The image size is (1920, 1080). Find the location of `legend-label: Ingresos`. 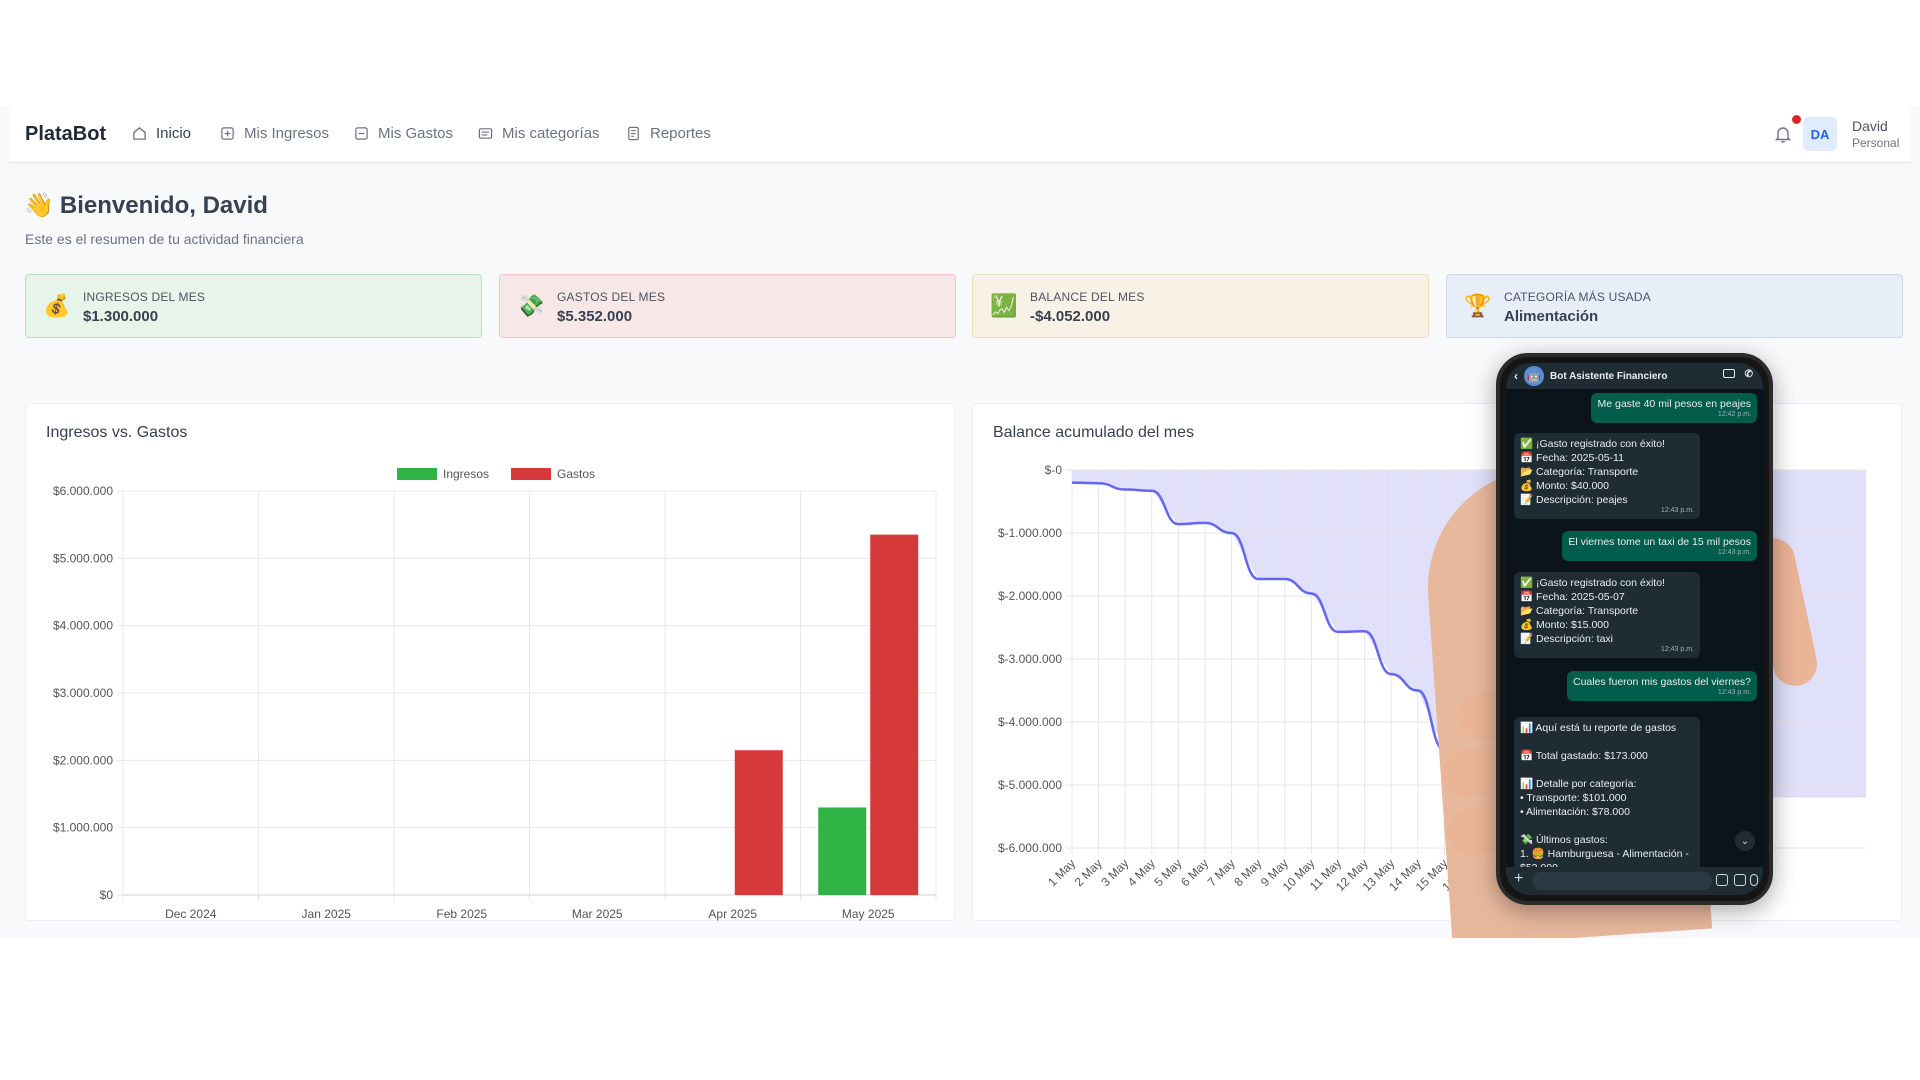

legend-label: Ingresos is located at coordinates (466, 474).